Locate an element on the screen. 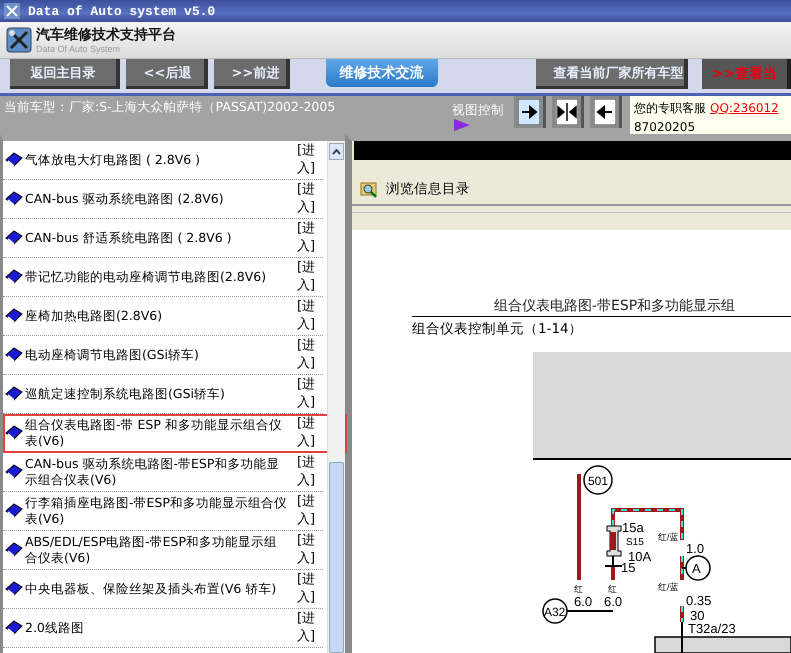 This screenshot has width=791, height=653. nav-button: >>前进 is located at coordinates (252, 74).